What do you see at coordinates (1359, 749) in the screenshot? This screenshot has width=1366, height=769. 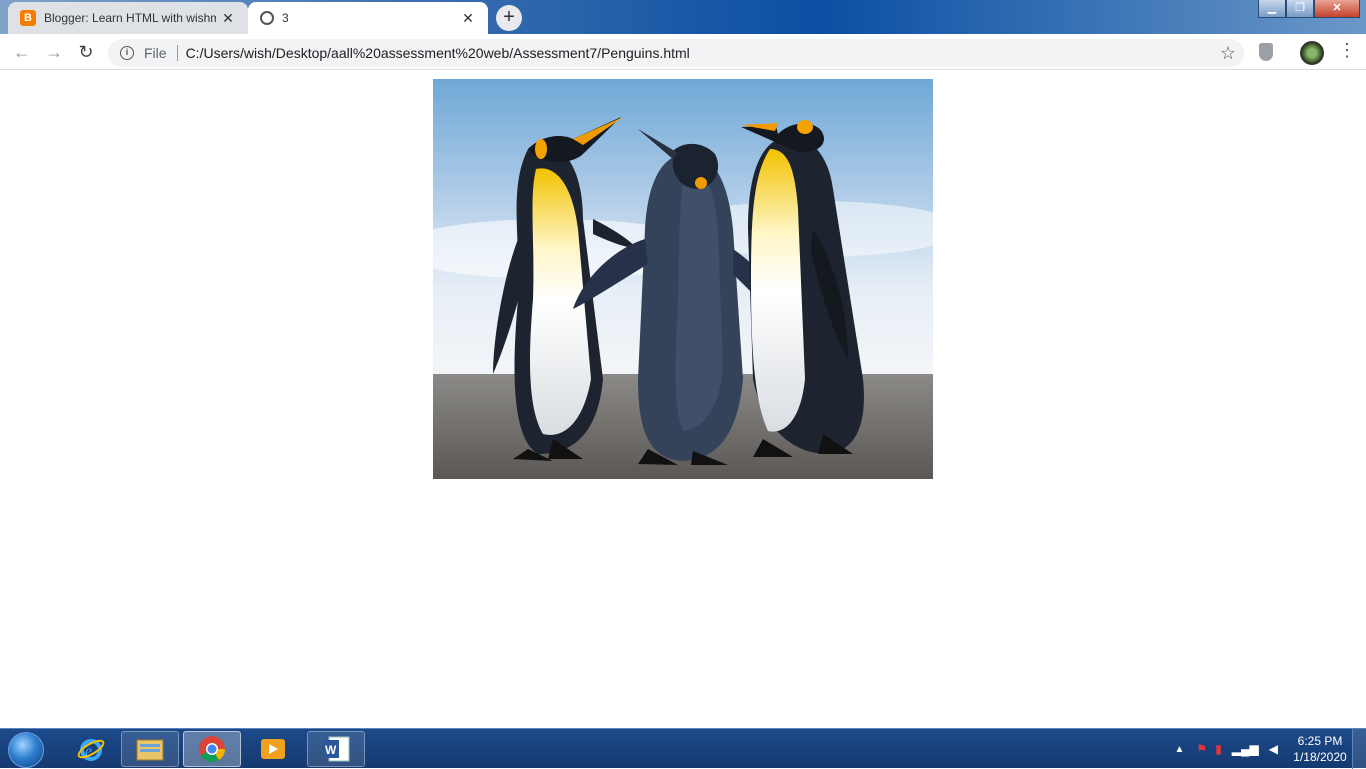 I see `show-desktop-button` at bounding box center [1359, 749].